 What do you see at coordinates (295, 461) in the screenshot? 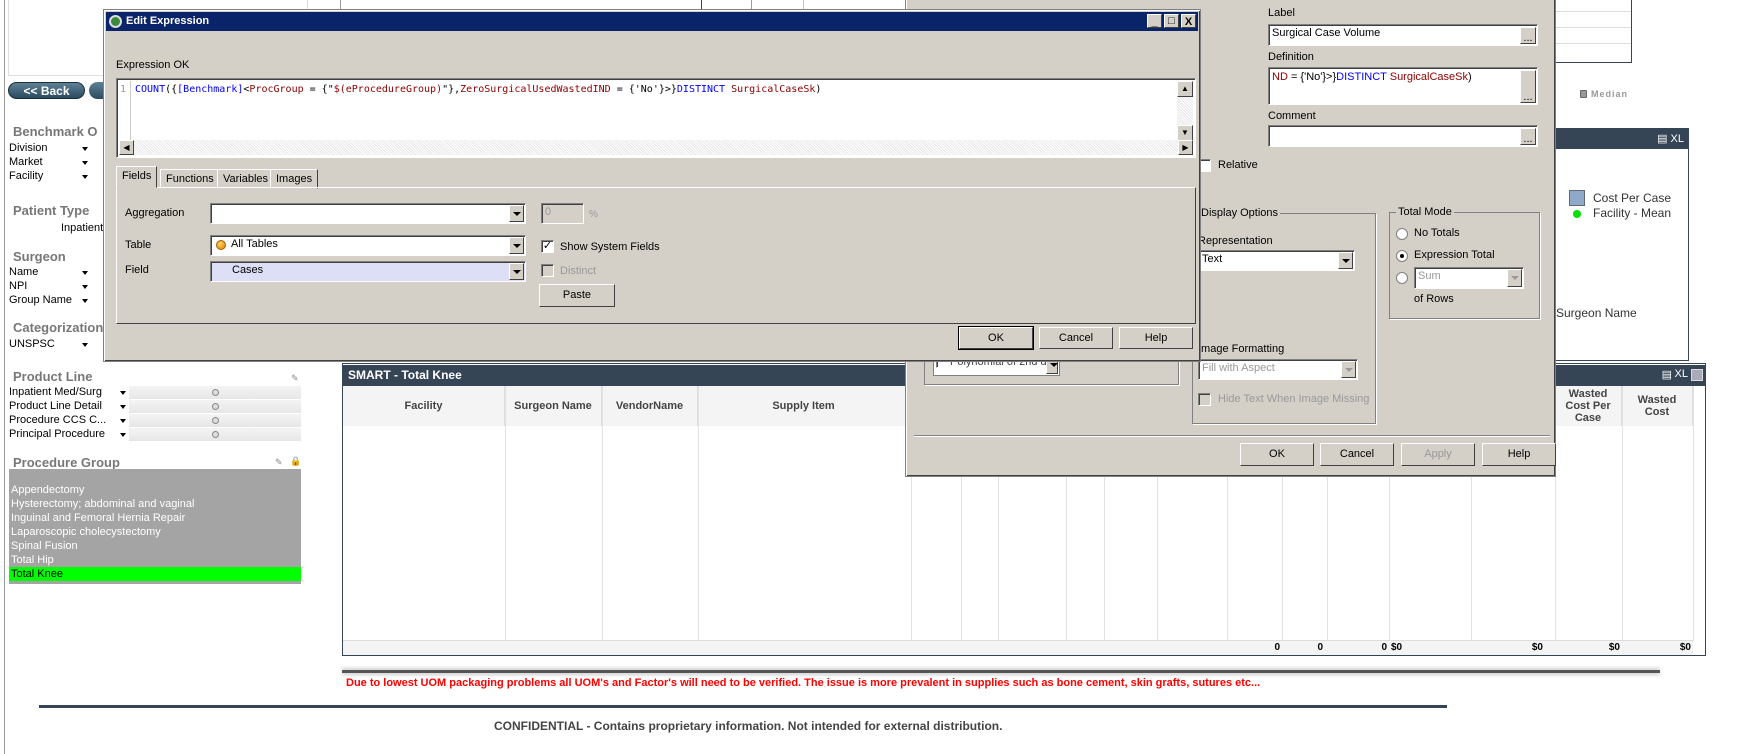
I see `lock-icon: 🔒` at bounding box center [295, 461].